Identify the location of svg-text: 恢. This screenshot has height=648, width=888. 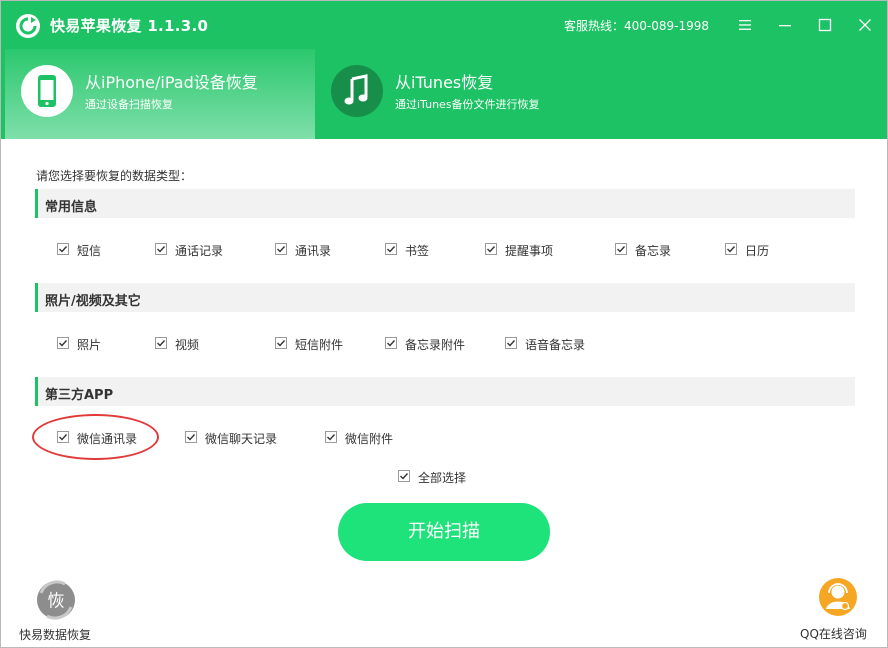
(56, 602).